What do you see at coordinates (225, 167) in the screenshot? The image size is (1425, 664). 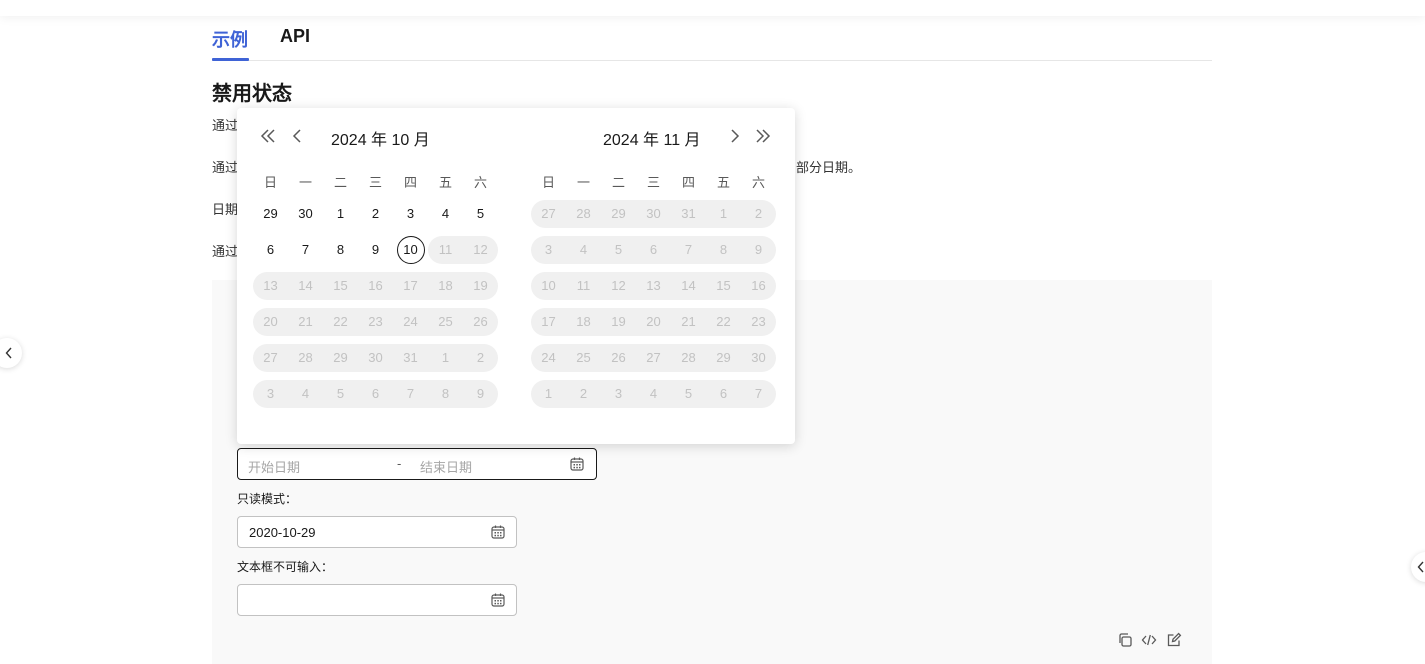 I see `description-line: 通过` at bounding box center [225, 167].